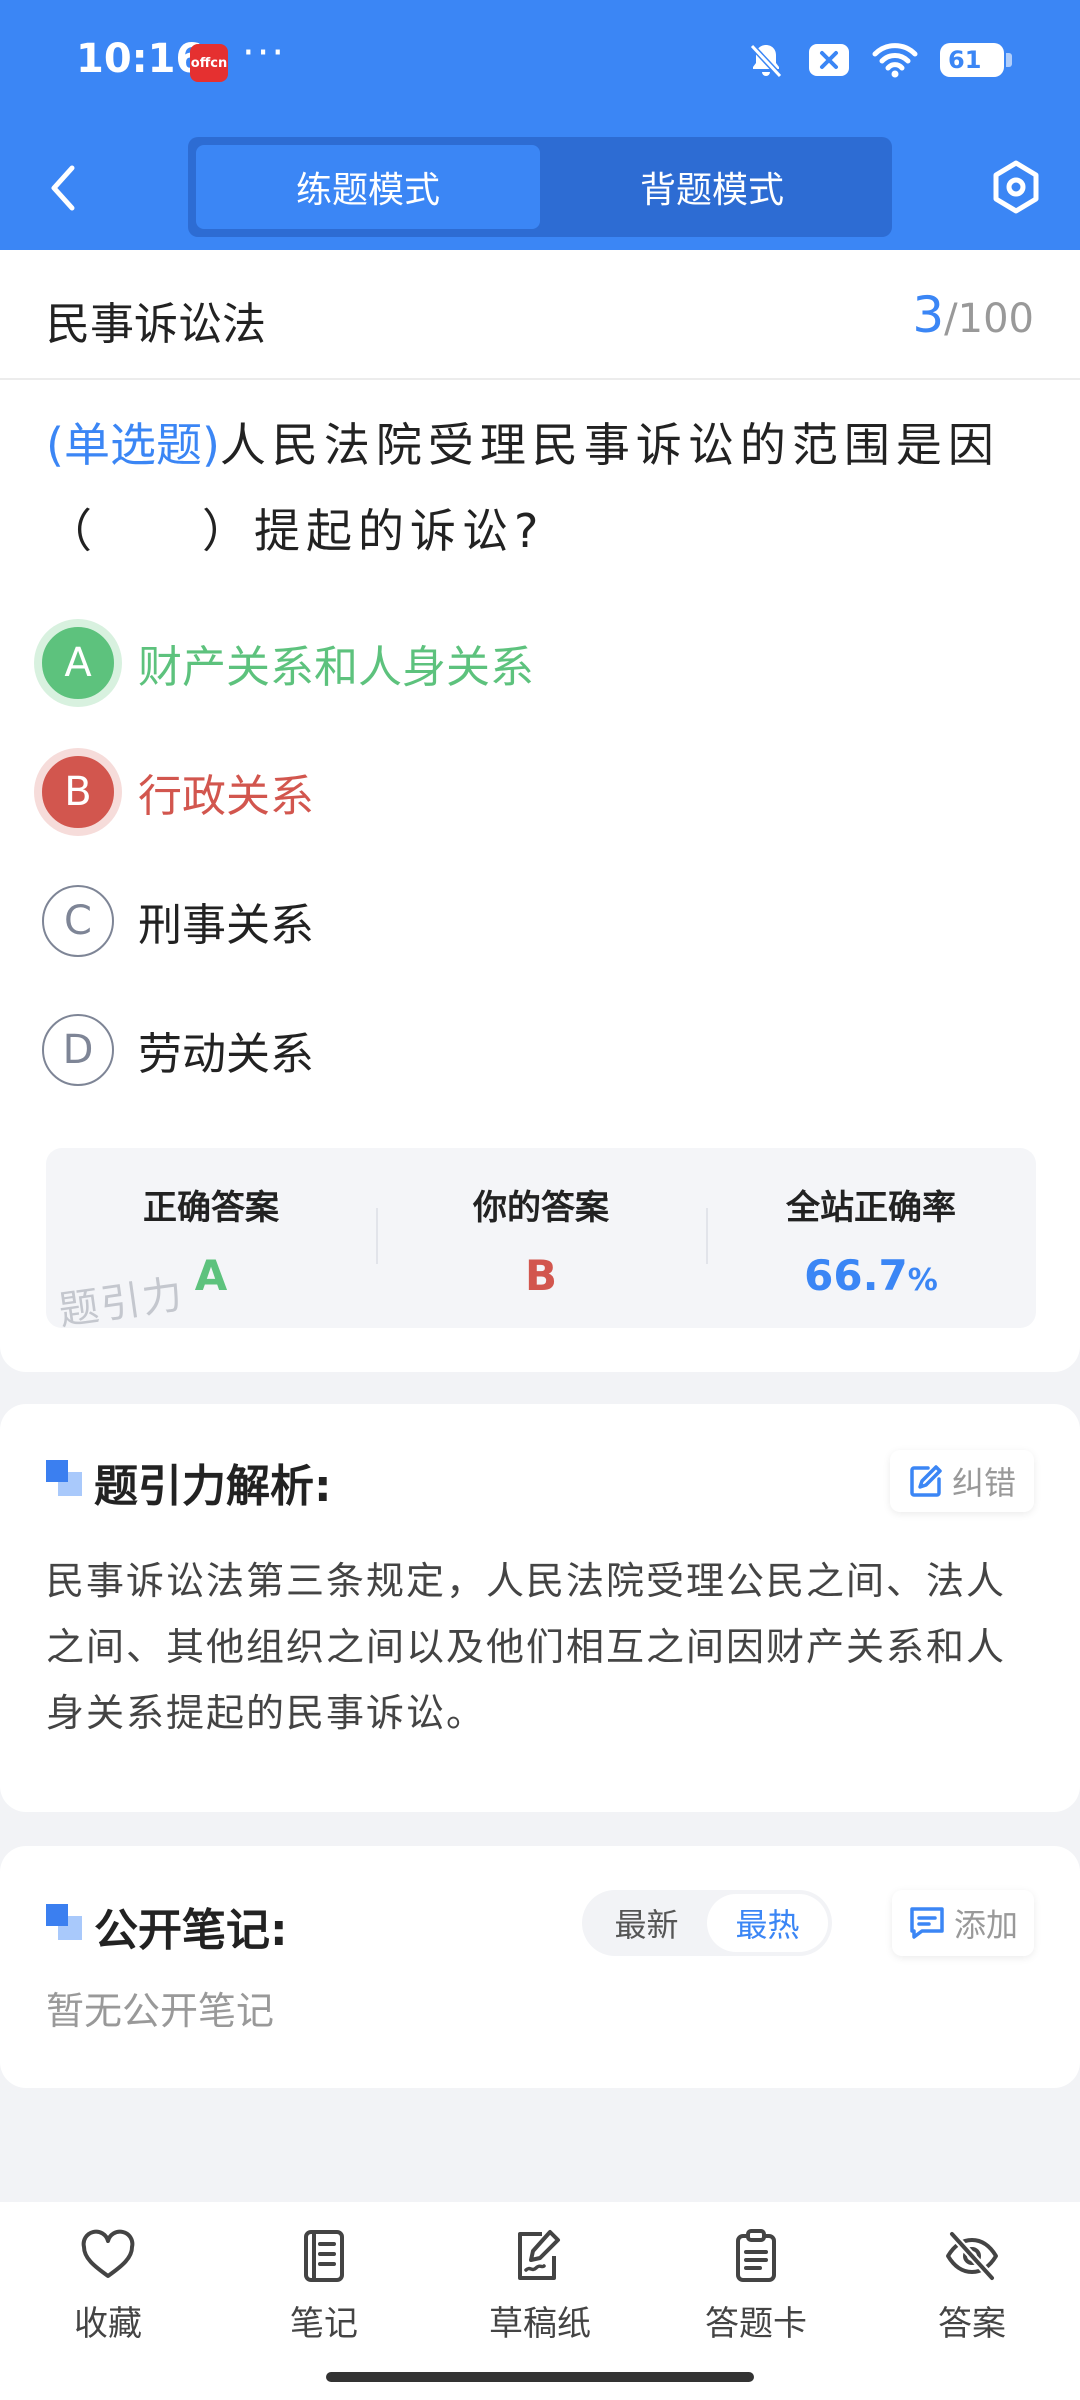 This screenshot has width=1080, height=2400. Describe the element at coordinates (922, 1280) in the screenshot. I see `accuracy-unit: %` at that location.